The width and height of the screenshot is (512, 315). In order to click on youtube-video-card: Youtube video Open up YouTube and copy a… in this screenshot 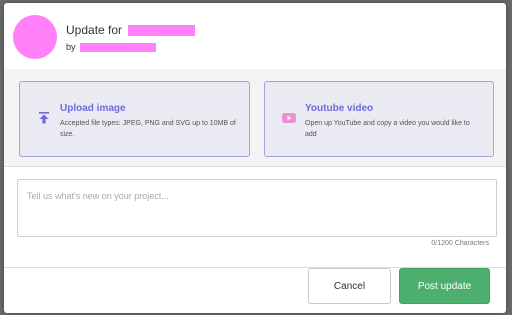, I will do `click(379, 119)`.